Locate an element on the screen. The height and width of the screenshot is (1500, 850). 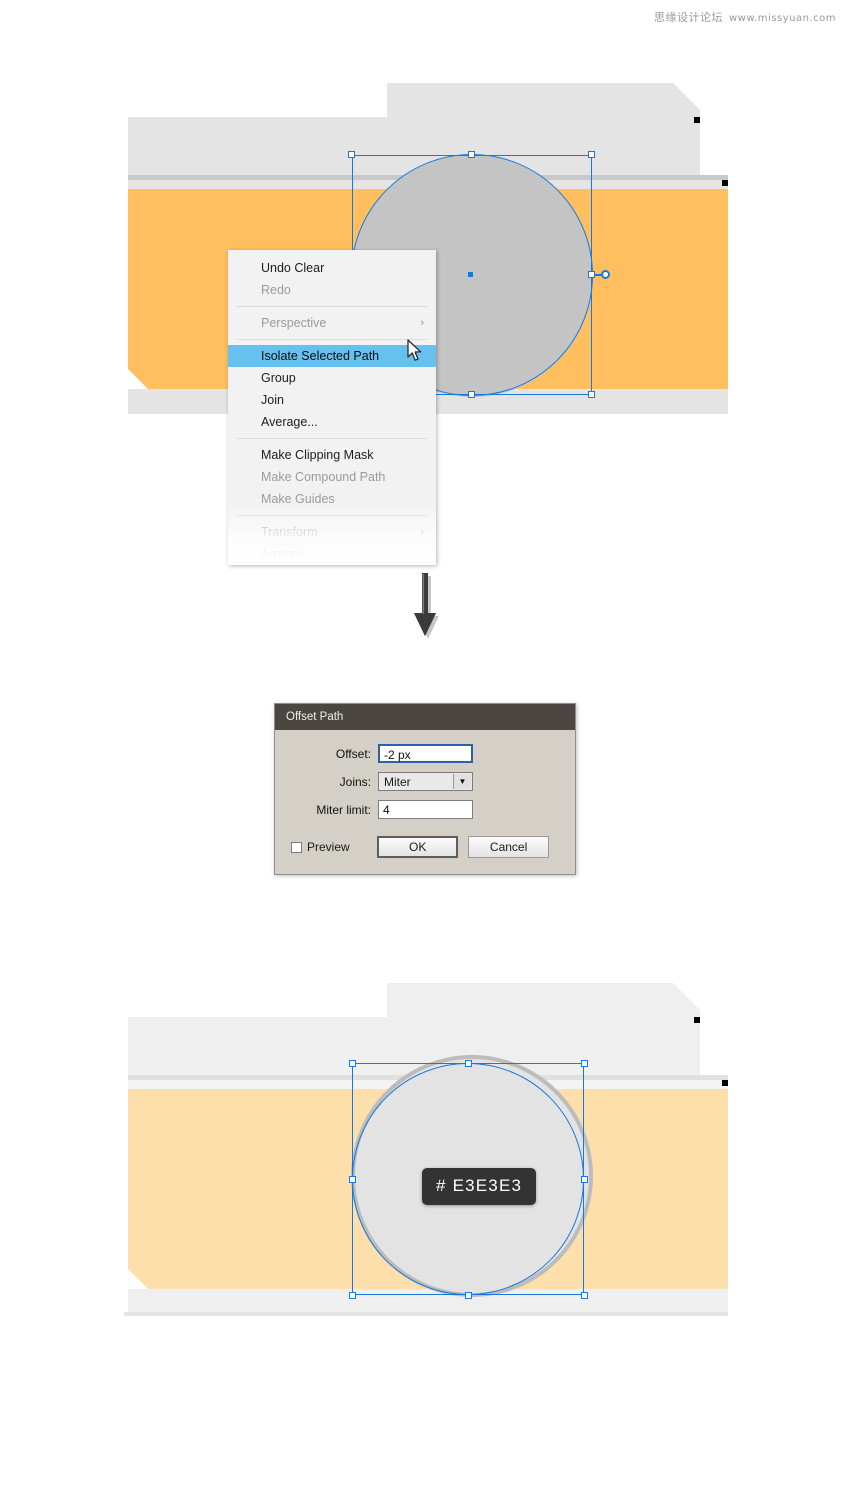
menu-item-make-clipping-mask: Make Clipping Mask is located at coordinates (332, 455).